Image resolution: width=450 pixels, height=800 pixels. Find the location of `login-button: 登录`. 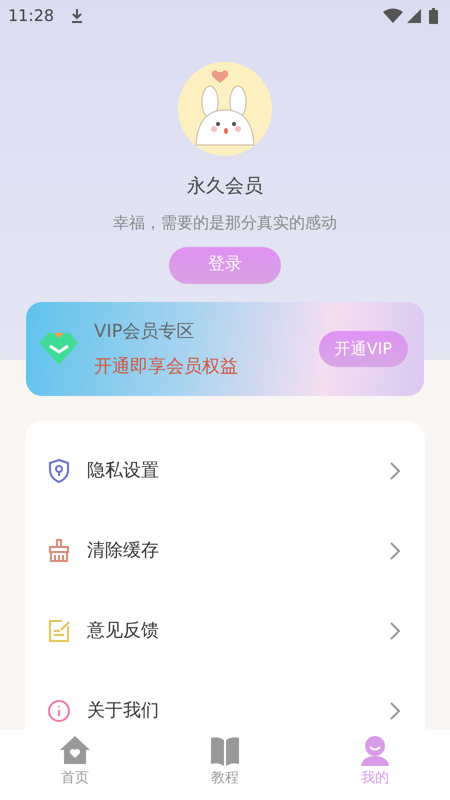

login-button: 登录 is located at coordinates (225, 265).